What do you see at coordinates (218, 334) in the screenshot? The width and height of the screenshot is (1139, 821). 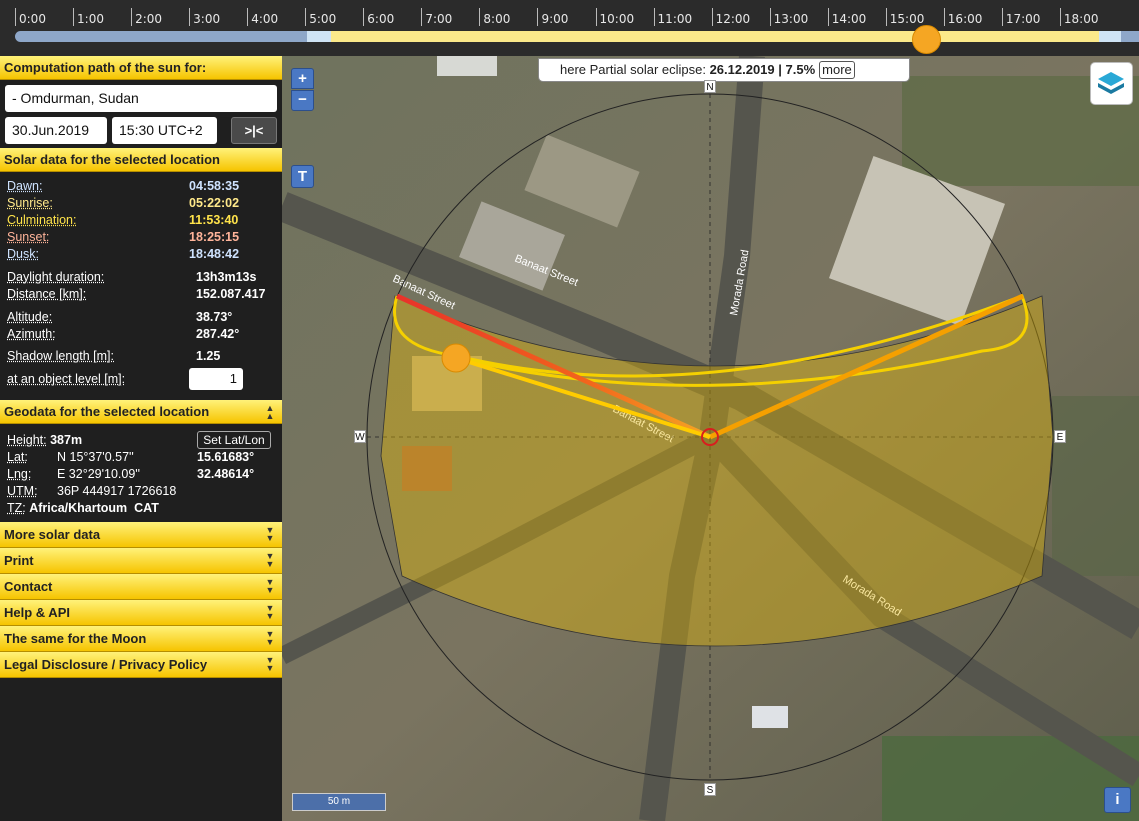 I see `azimuth-value: 287.42°` at bounding box center [218, 334].